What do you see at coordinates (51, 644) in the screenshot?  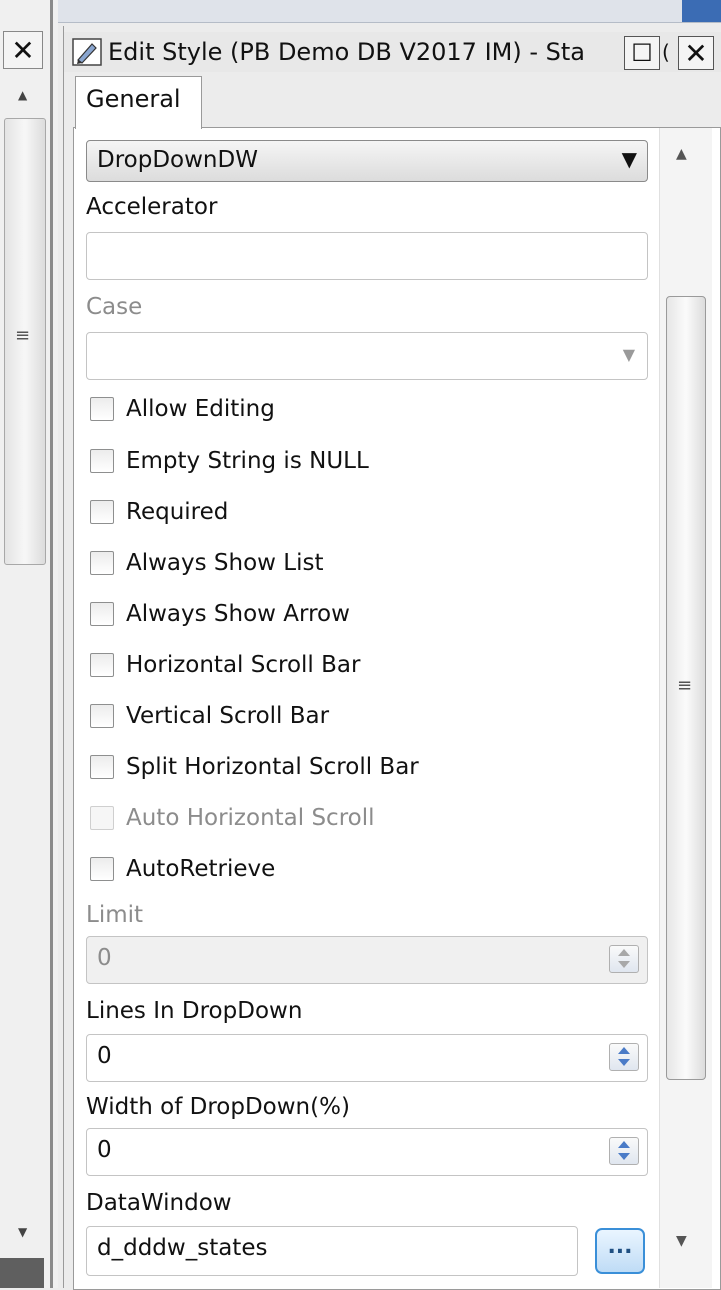 I see `pane-splitter` at bounding box center [51, 644].